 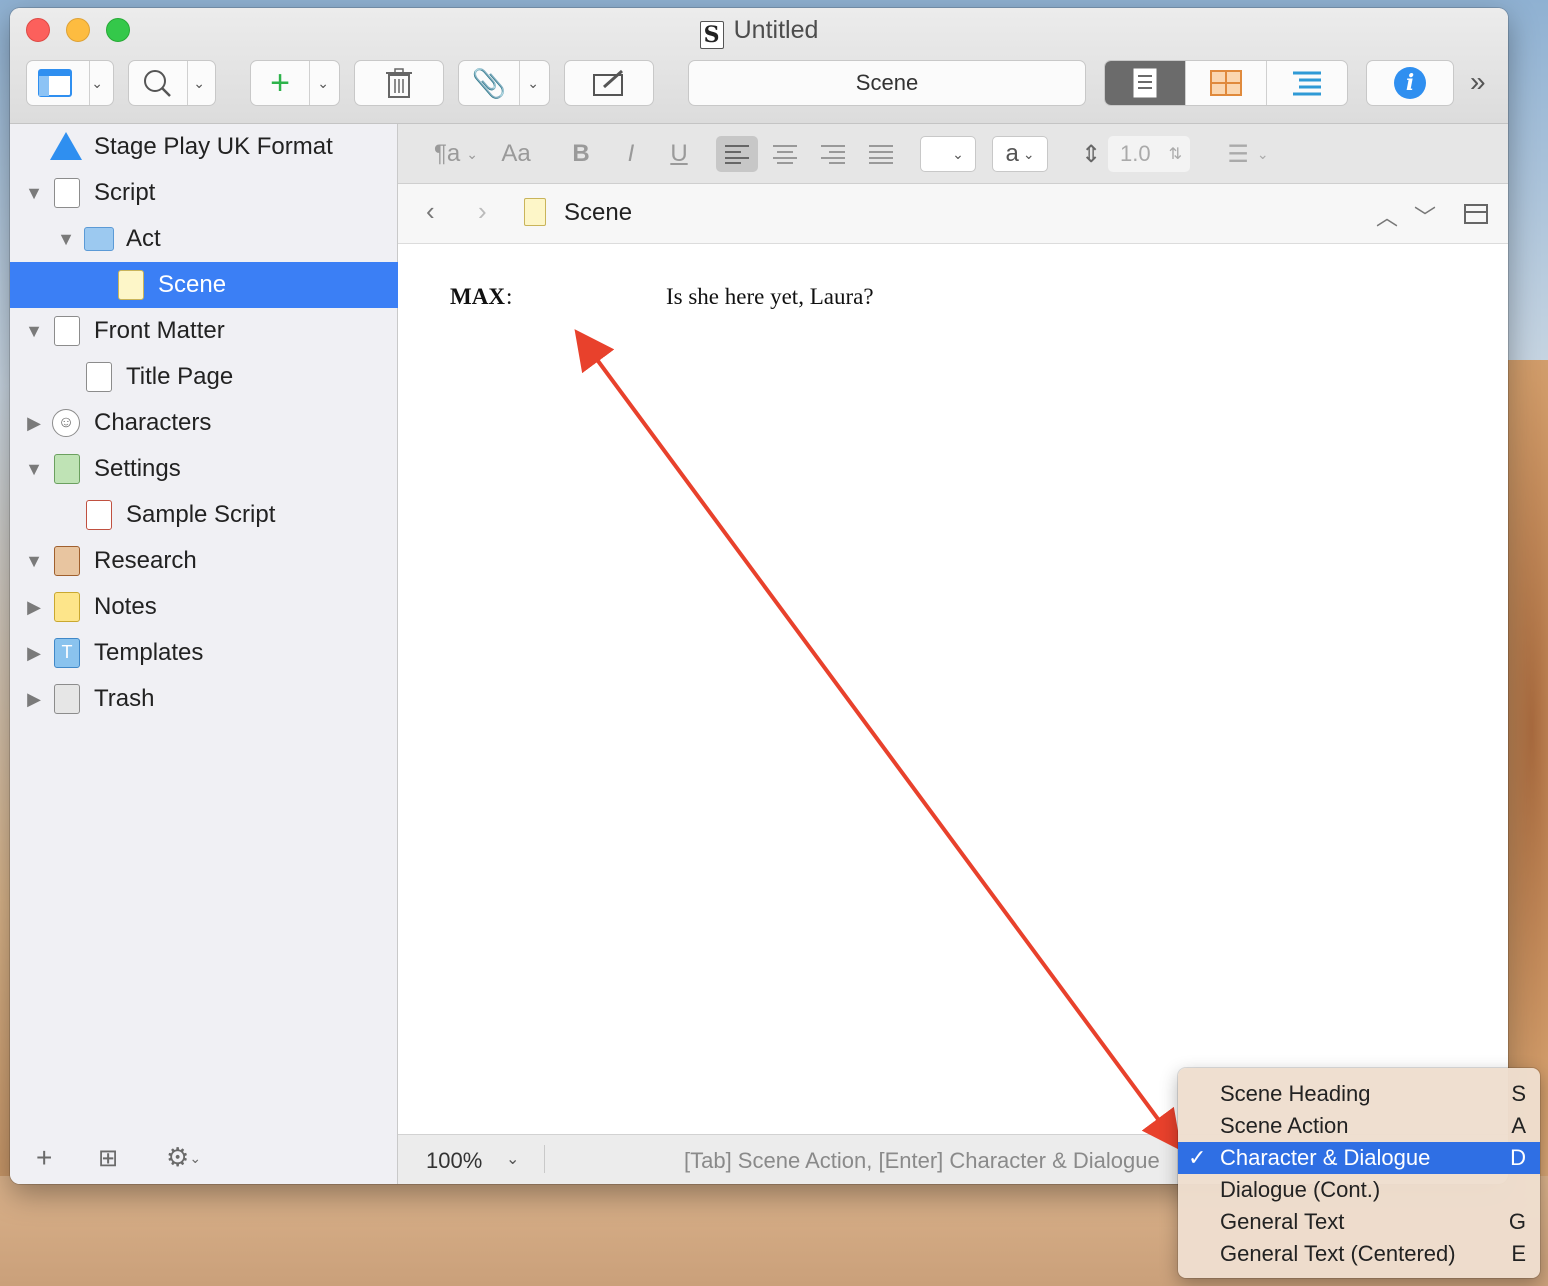 What do you see at coordinates (204, 331) in the screenshot?
I see `binder-item-front-matter: ▼ Front Matter` at bounding box center [204, 331].